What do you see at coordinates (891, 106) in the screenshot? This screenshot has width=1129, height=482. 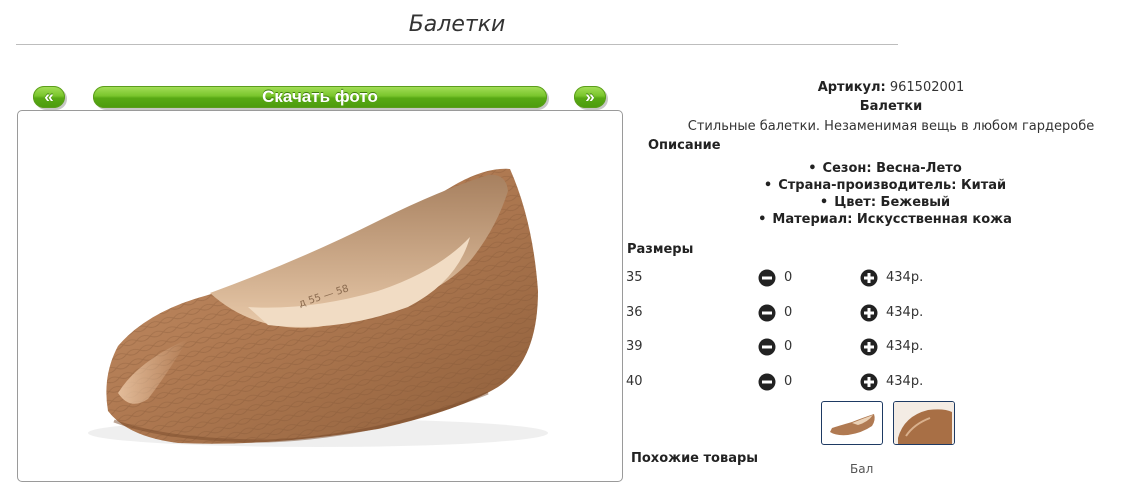 I see `product-name: Балетки` at bounding box center [891, 106].